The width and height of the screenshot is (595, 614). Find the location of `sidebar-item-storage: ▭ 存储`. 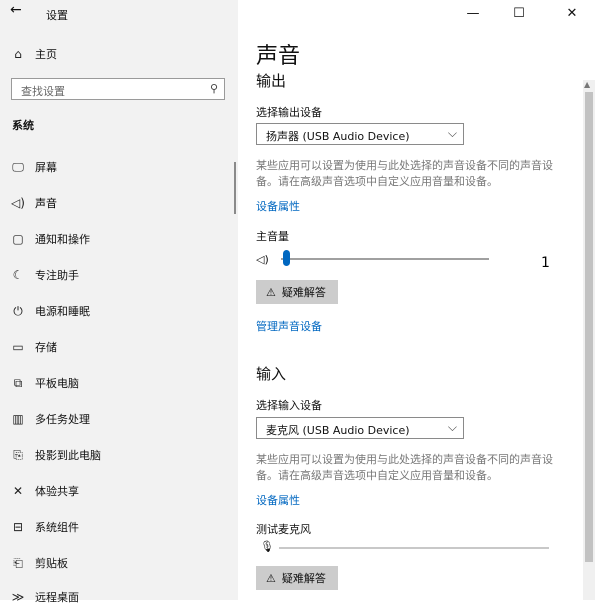

sidebar-item-storage: ▭ 存储 is located at coordinates (119, 347).